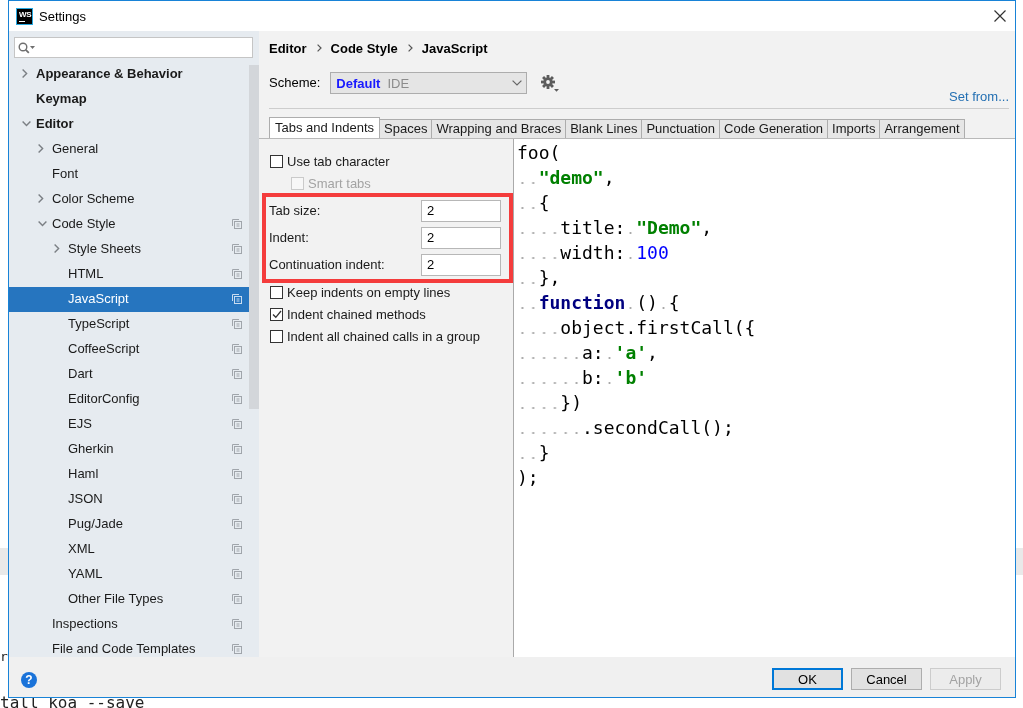  Describe the element at coordinates (604, 128) in the screenshot. I see `tab: Blank Lines` at that location.